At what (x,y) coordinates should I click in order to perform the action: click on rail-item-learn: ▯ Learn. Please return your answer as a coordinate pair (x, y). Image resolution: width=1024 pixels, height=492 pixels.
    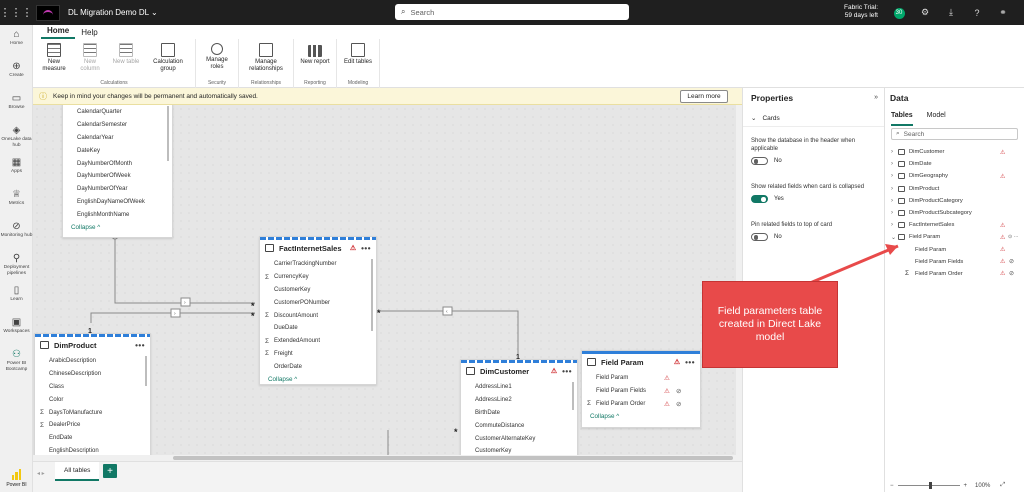
    Looking at the image, I should click on (16, 297).